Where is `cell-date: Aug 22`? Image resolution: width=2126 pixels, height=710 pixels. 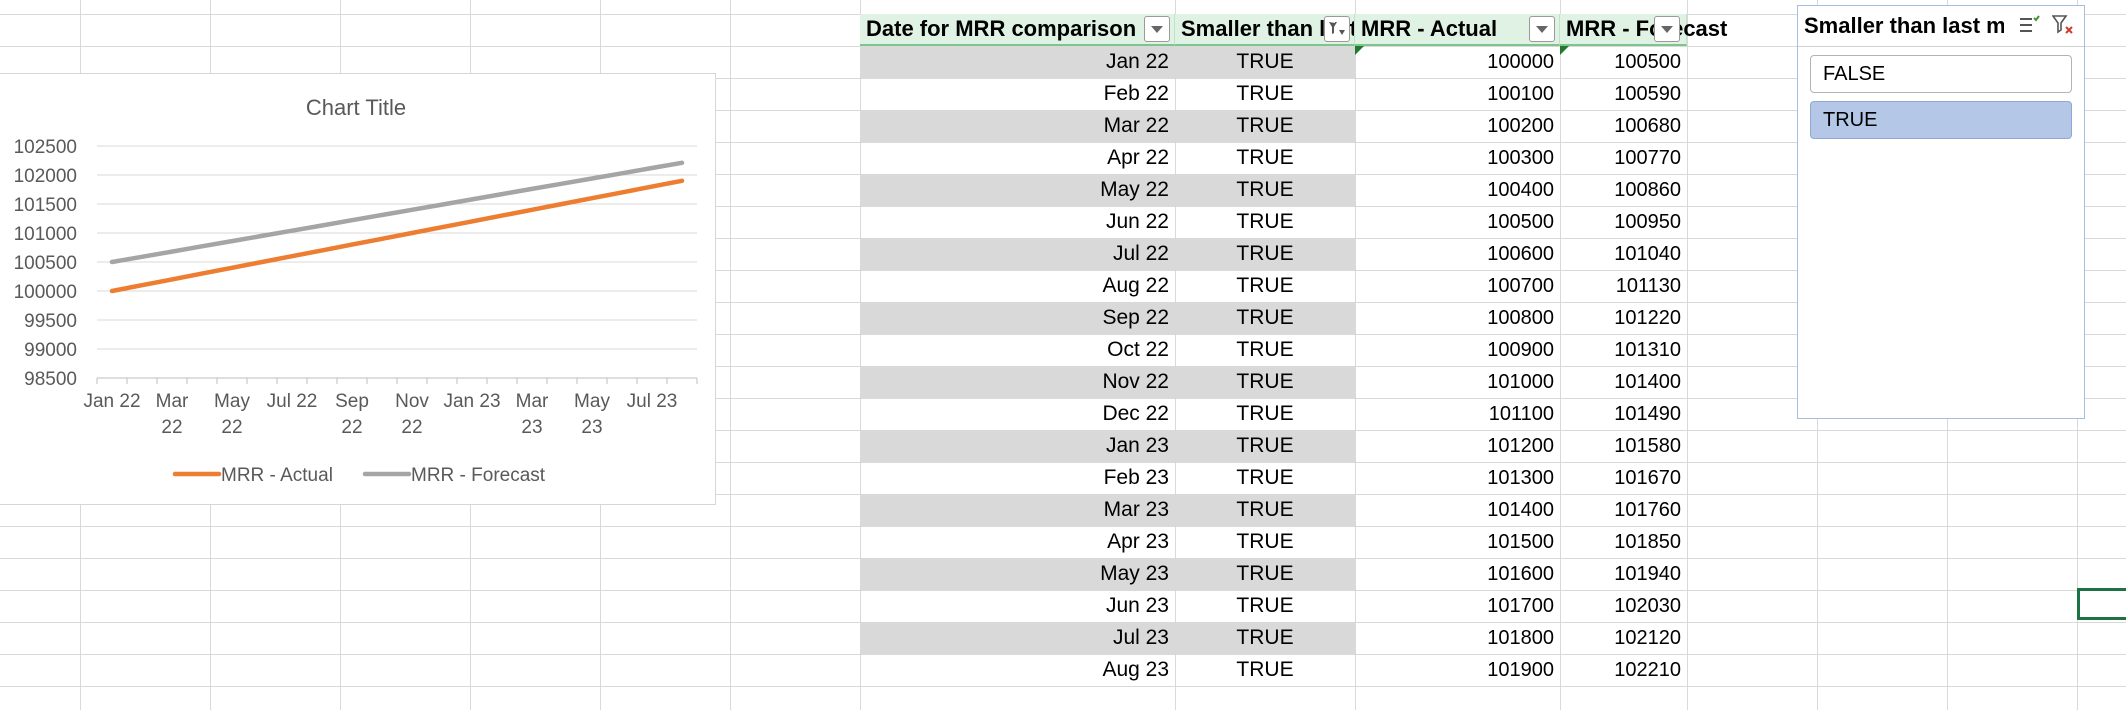 cell-date: Aug 22 is located at coordinates (1017, 286).